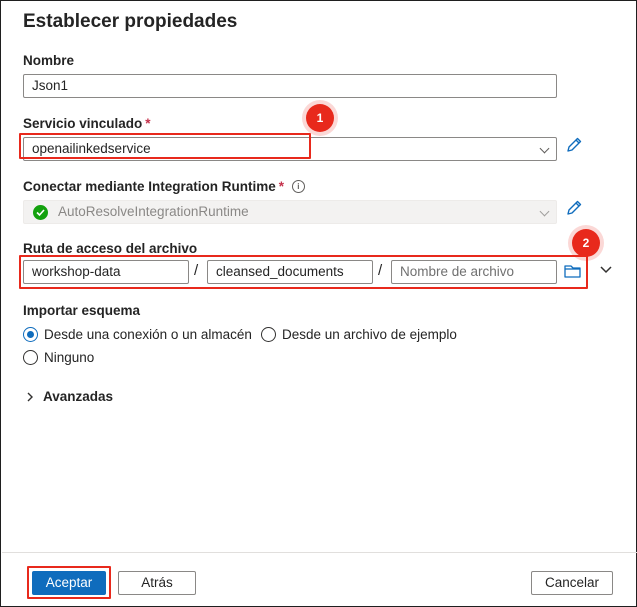  What do you see at coordinates (290, 212) in the screenshot?
I see `integration-runtime-select: AutoResolveIntegrationRuntime` at bounding box center [290, 212].